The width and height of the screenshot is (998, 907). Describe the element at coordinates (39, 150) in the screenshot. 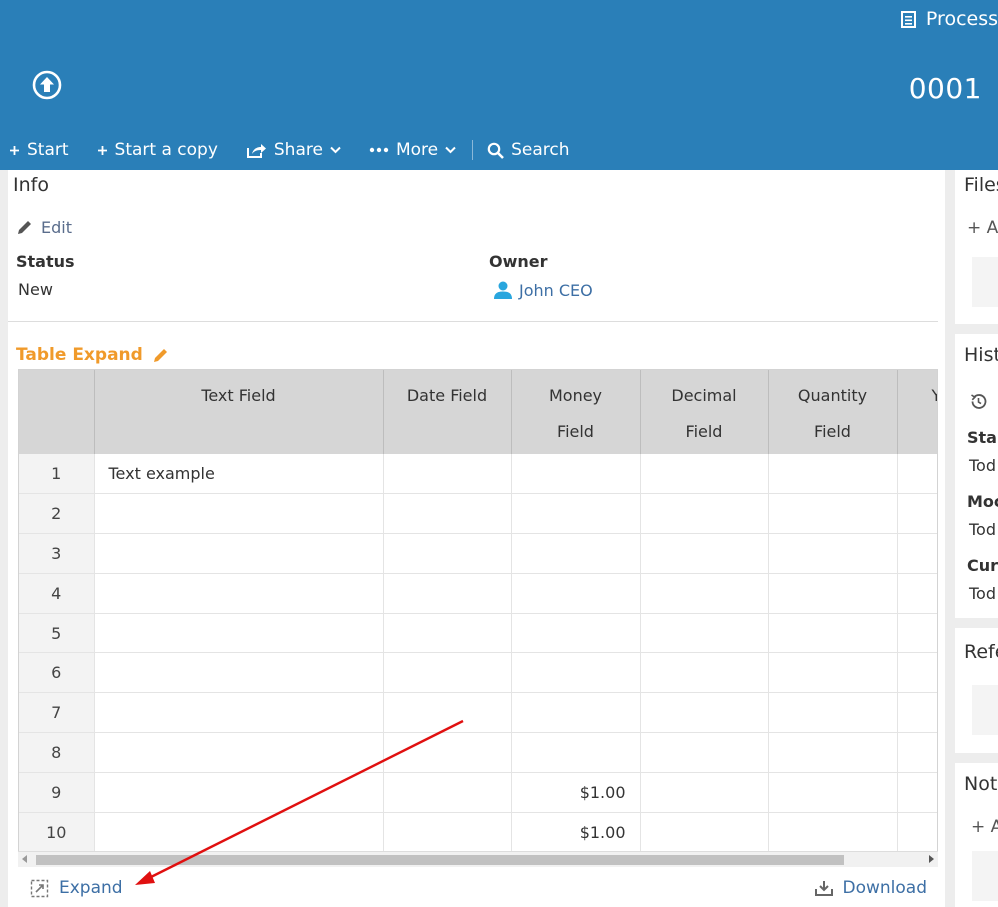

I see `start-button: Start` at that location.